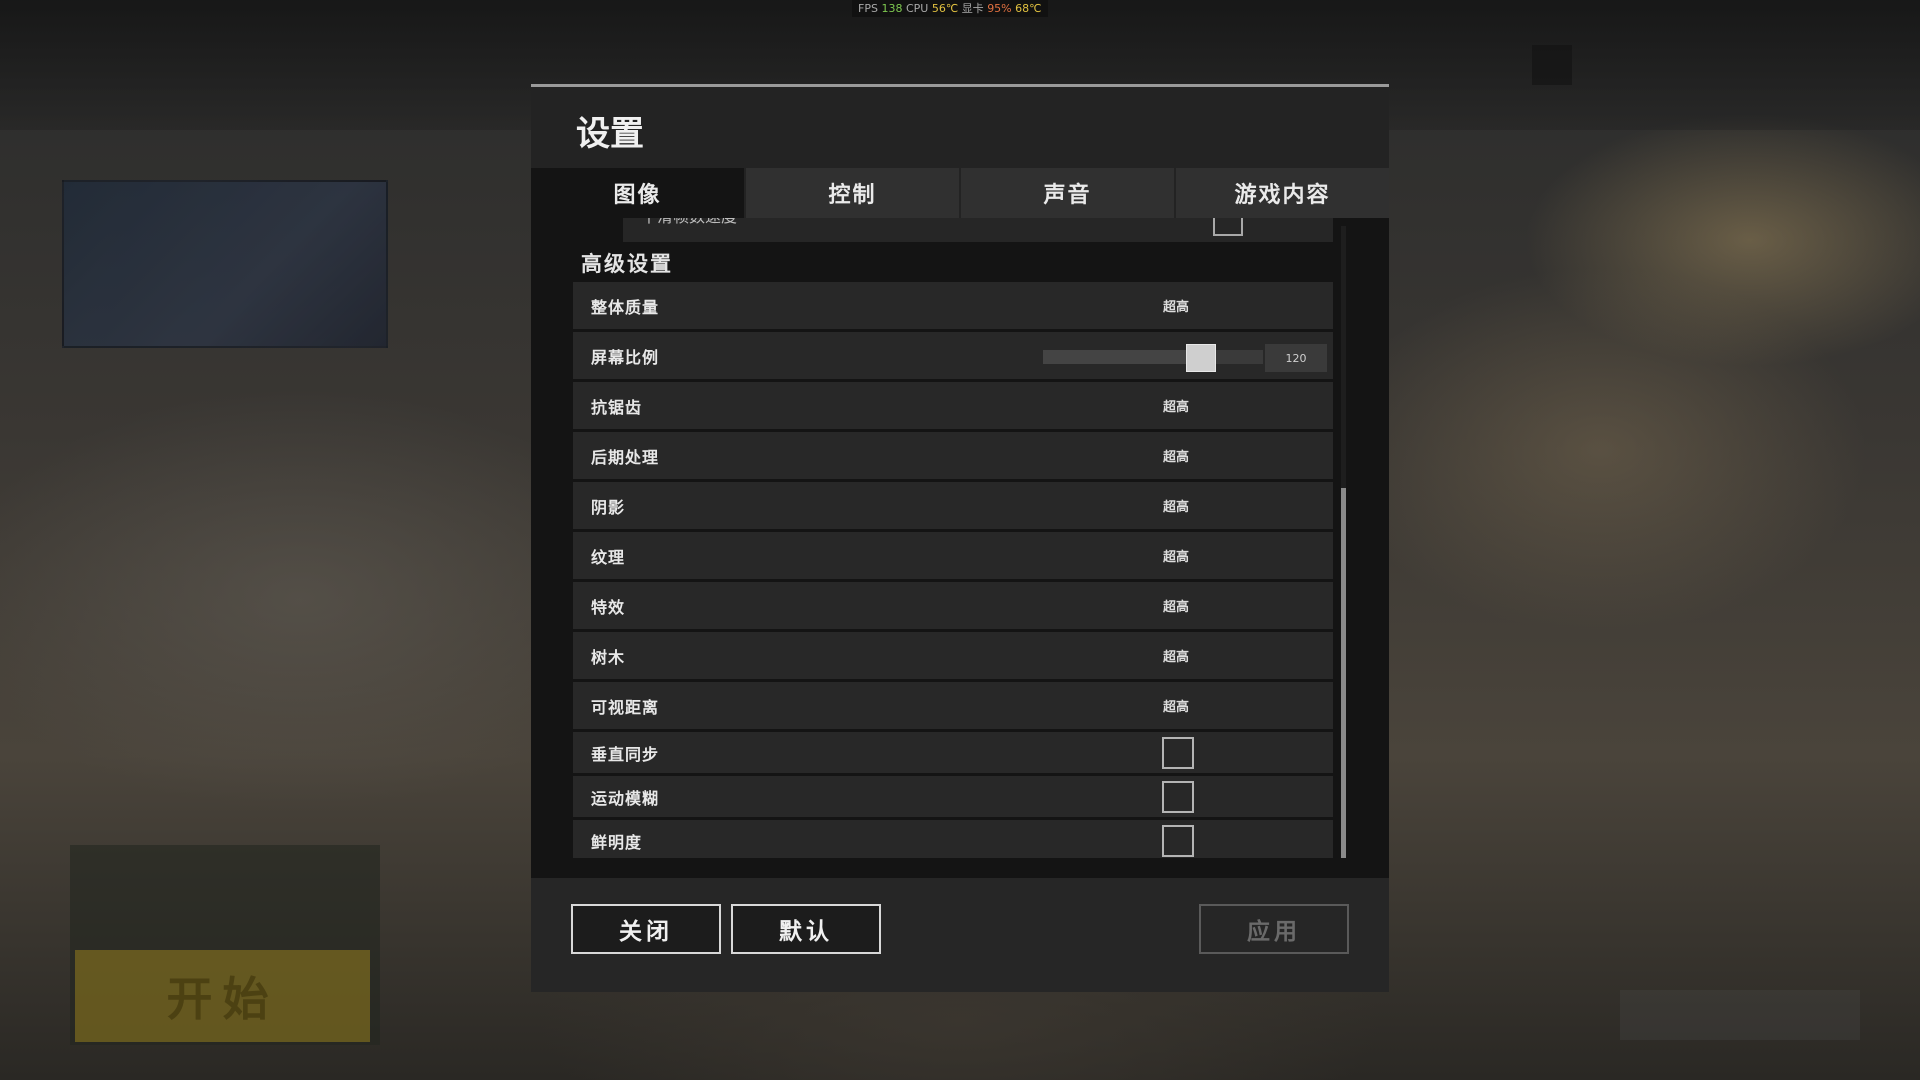 This screenshot has width=1920, height=1080. What do you see at coordinates (1200, 358) in the screenshot?
I see `slider-thumb` at bounding box center [1200, 358].